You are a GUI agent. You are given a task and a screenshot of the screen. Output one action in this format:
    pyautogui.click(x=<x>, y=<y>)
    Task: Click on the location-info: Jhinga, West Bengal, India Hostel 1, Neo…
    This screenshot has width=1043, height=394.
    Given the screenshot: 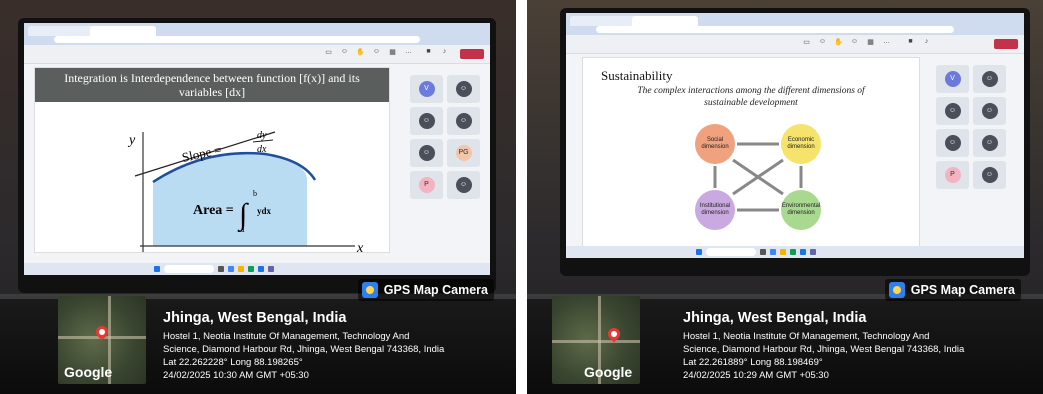 What is the action you would take?
    pyautogui.click(x=823, y=346)
    